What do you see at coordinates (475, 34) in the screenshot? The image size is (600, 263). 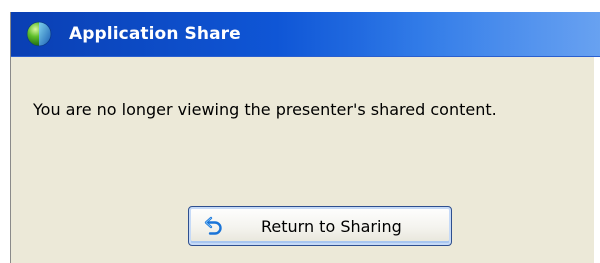 I see `title-bar-fade` at bounding box center [475, 34].